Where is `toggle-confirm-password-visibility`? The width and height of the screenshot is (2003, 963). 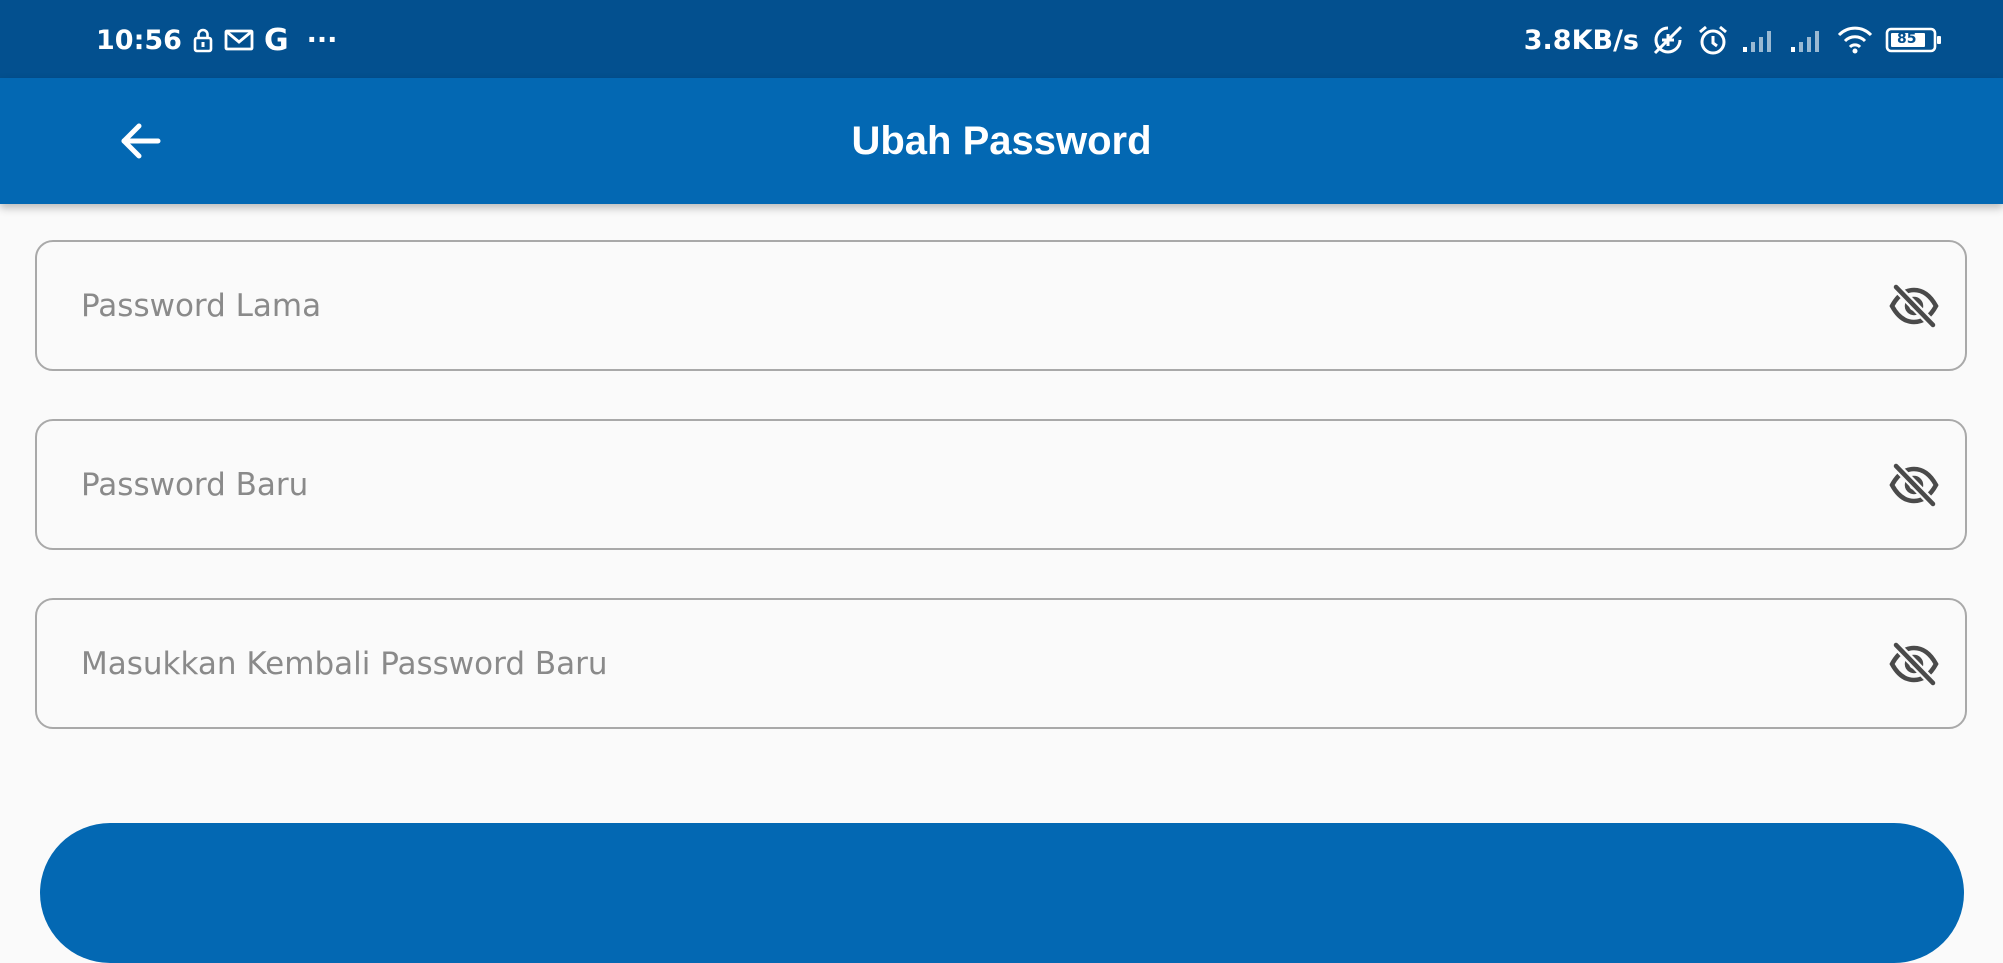
toggle-confirm-password-visibility is located at coordinates (1914, 664).